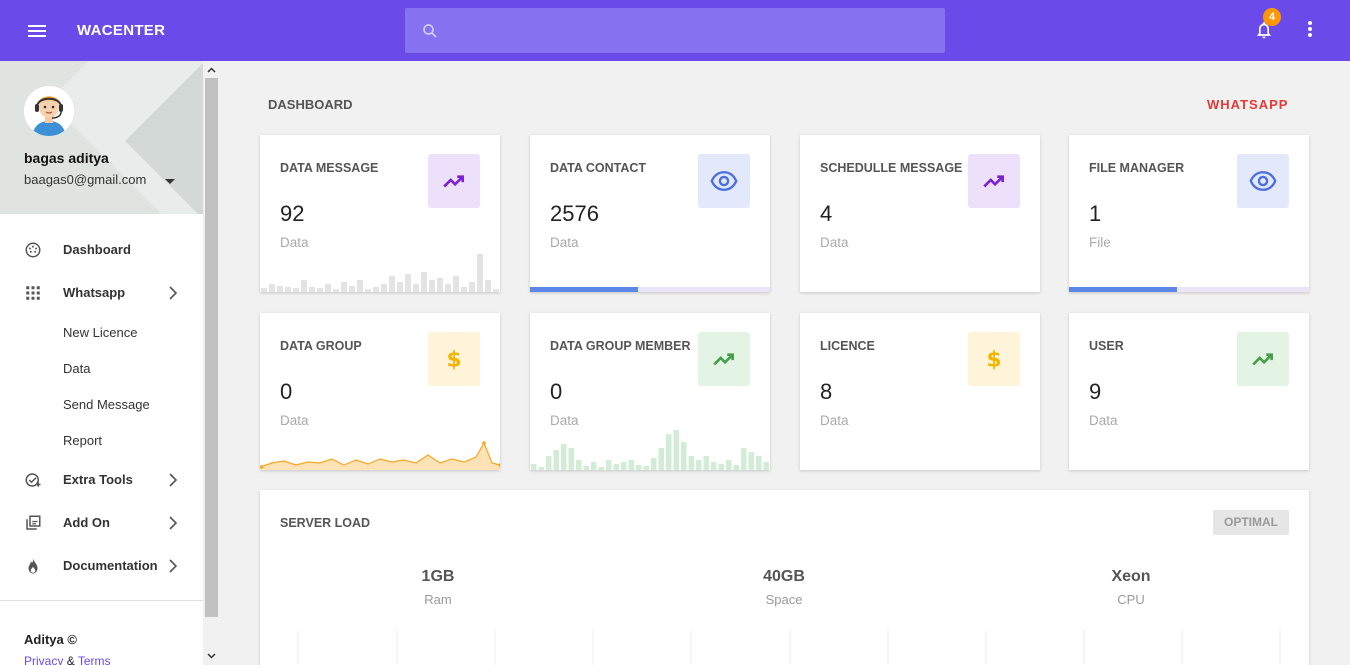 The width and height of the screenshot is (1350, 665). I want to click on stat-value: 40GB, so click(784, 576).